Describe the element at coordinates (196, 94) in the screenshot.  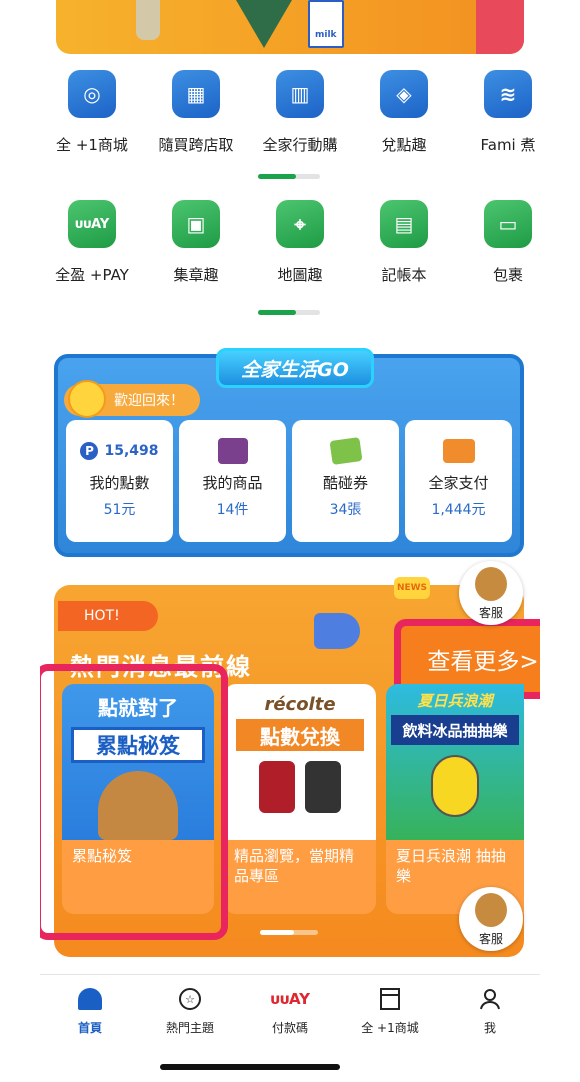
I see `cart-store-icon: ▦` at that location.